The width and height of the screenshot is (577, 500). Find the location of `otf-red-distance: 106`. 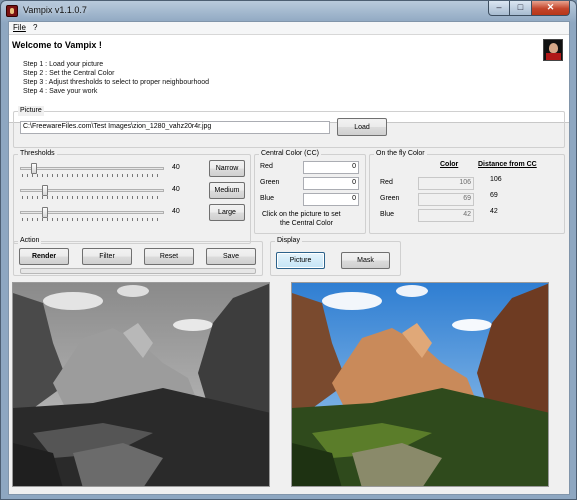

otf-red-distance: 106 is located at coordinates (496, 179).